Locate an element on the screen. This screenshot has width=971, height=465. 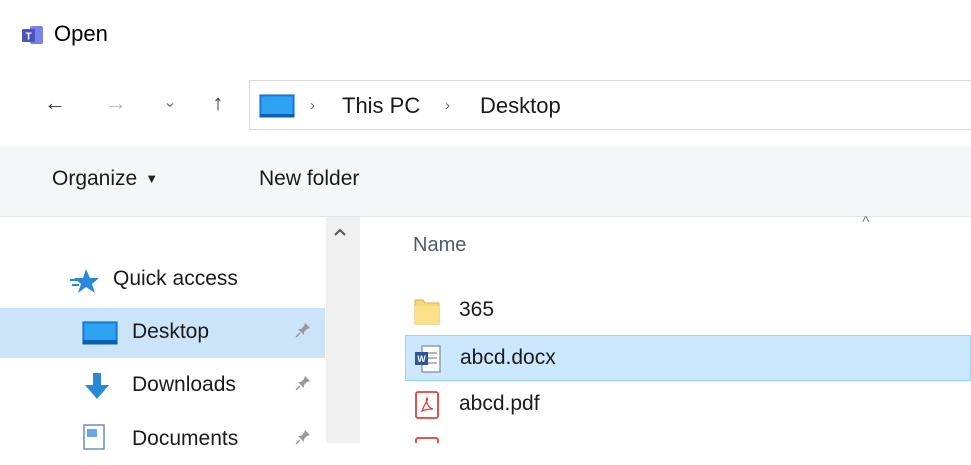
organize-label: Organize is located at coordinates (95, 178).